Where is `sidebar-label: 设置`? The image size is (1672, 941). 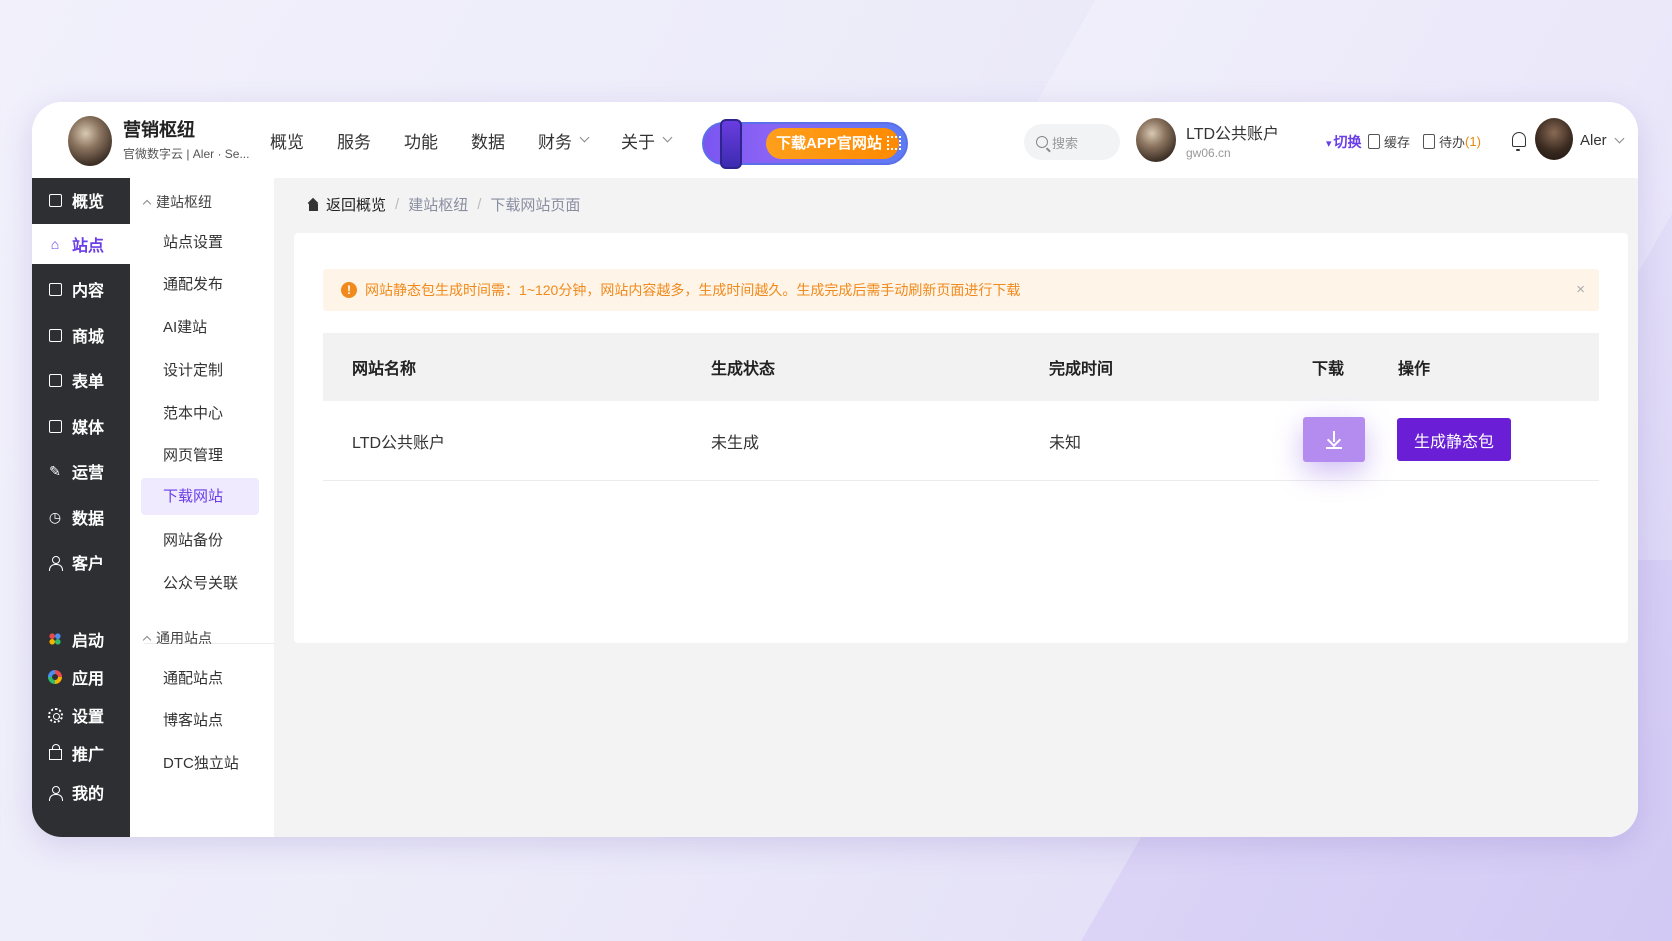
sidebar-label: 设置 is located at coordinates (88, 717).